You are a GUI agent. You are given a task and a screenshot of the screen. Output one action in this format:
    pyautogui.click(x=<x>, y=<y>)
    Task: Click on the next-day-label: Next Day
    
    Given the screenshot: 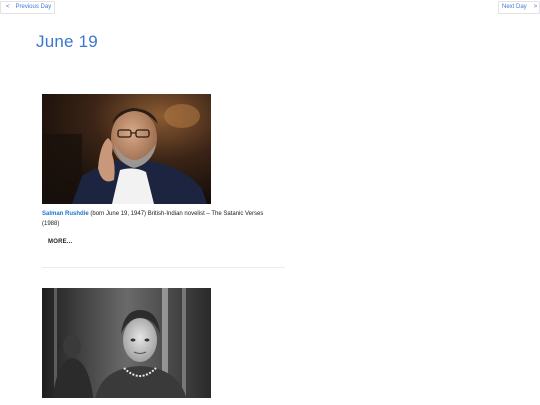 What is the action you would take?
    pyautogui.click(x=514, y=7)
    